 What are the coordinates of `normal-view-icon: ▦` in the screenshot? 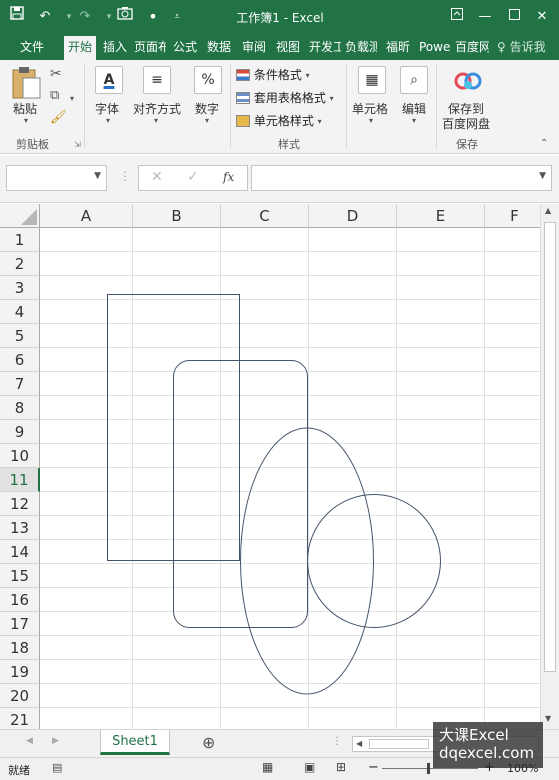 It's located at (267, 767).